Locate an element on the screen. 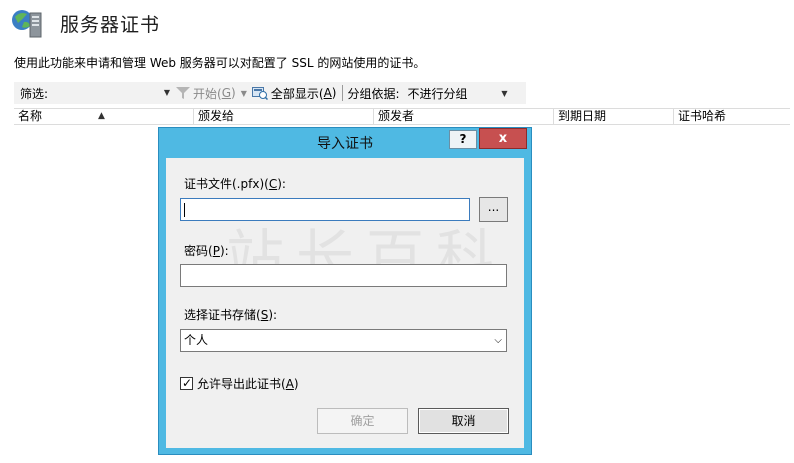 Image resolution: width=794 pixels, height=463 pixels. password-label-tail: ): is located at coordinates (224, 251).